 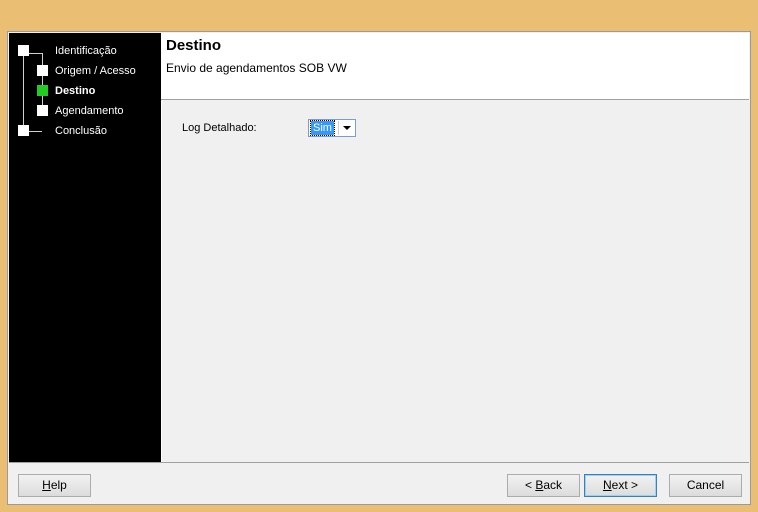 What do you see at coordinates (86, 51) in the screenshot?
I see `step-label-identificacao: Identificação` at bounding box center [86, 51].